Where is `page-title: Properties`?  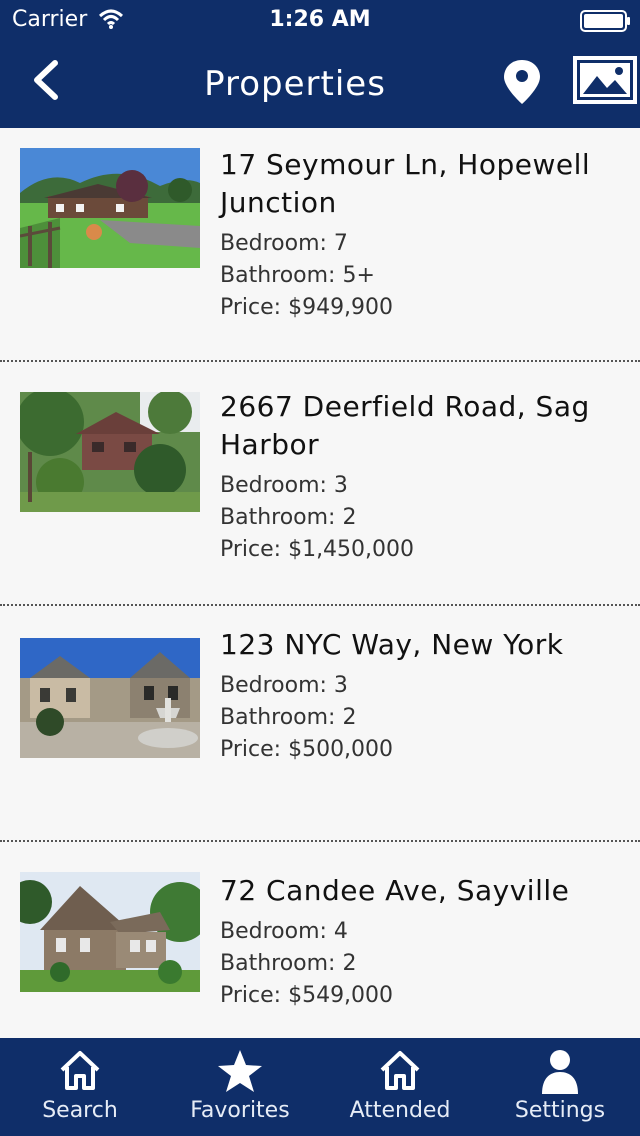 page-title: Properties is located at coordinates (295, 84).